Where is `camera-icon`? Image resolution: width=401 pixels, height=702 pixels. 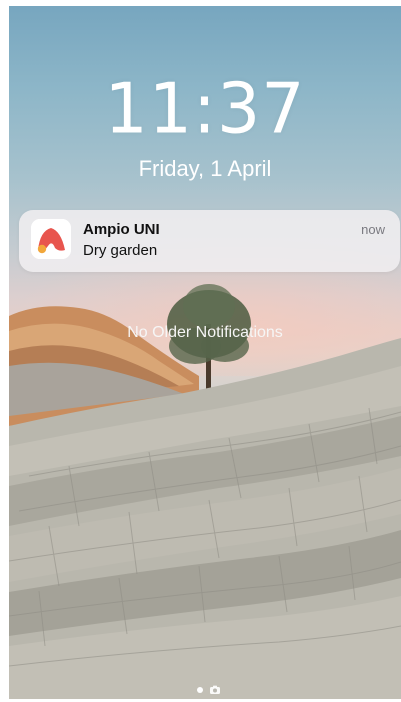 camera-icon is located at coordinates (215, 690).